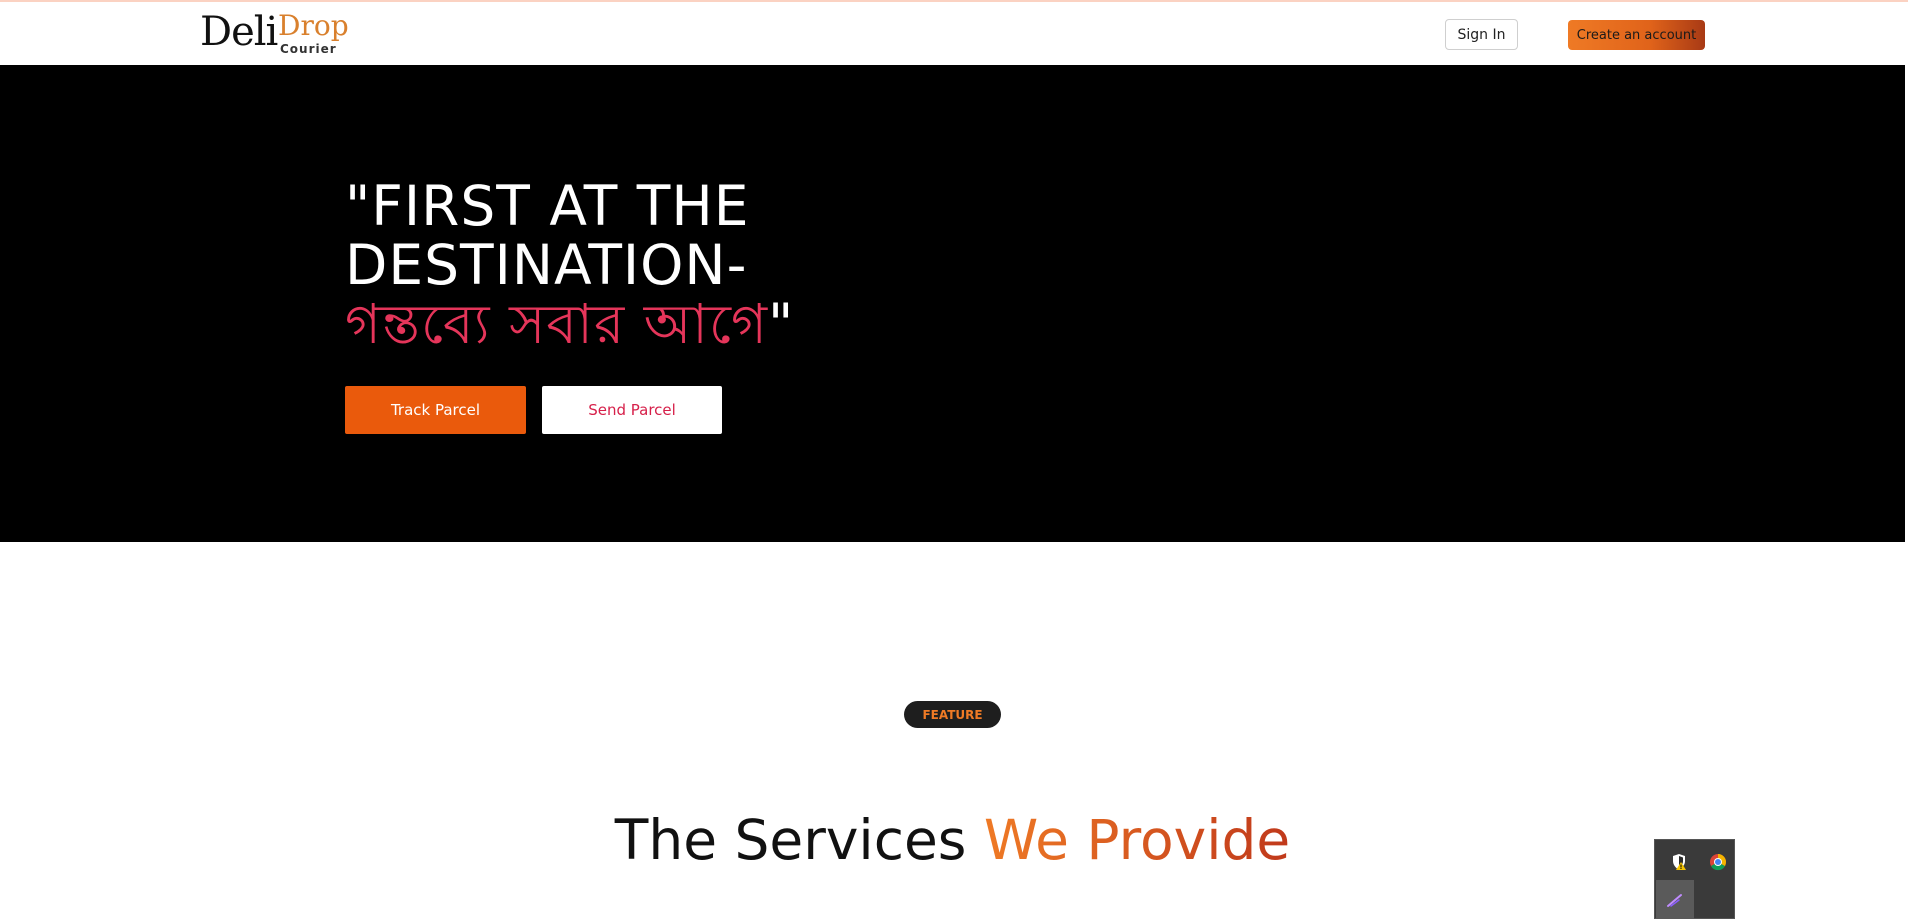 The image size is (1908, 919). What do you see at coordinates (952, 714) in the screenshot?
I see `feature-badge: FEATURE` at bounding box center [952, 714].